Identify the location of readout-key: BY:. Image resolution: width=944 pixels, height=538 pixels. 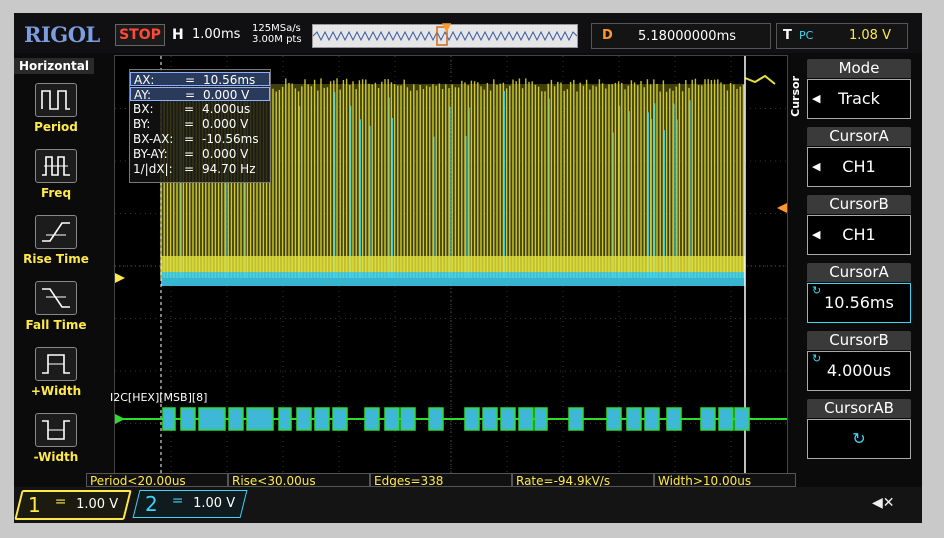
(142, 124).